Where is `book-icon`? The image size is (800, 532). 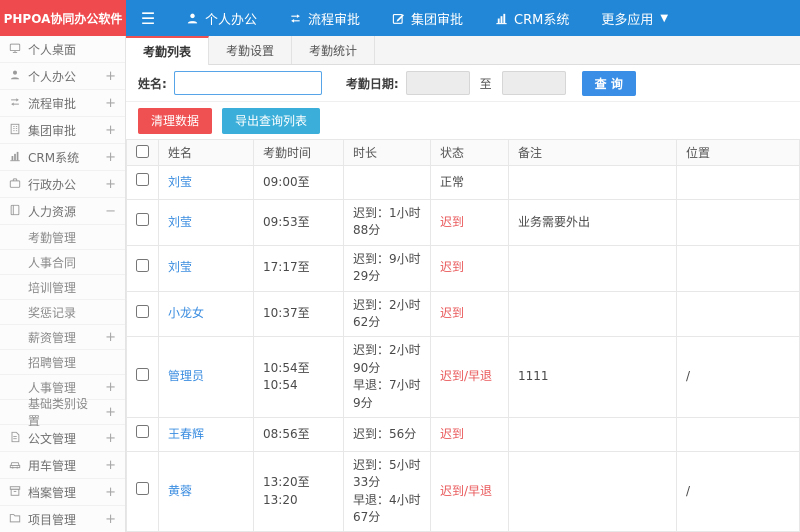
book-icon is located at coordinates (15, 211).